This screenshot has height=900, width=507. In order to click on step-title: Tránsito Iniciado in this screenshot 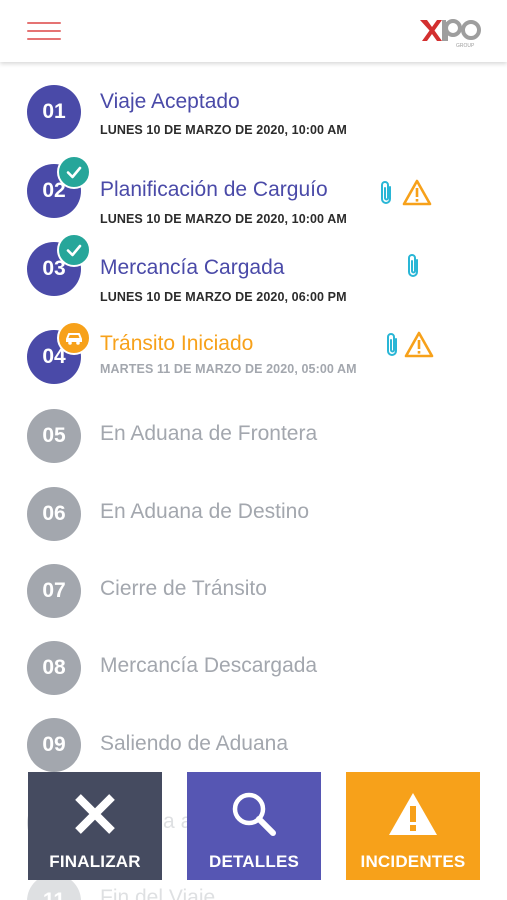, I will do `click(177, 343)`.